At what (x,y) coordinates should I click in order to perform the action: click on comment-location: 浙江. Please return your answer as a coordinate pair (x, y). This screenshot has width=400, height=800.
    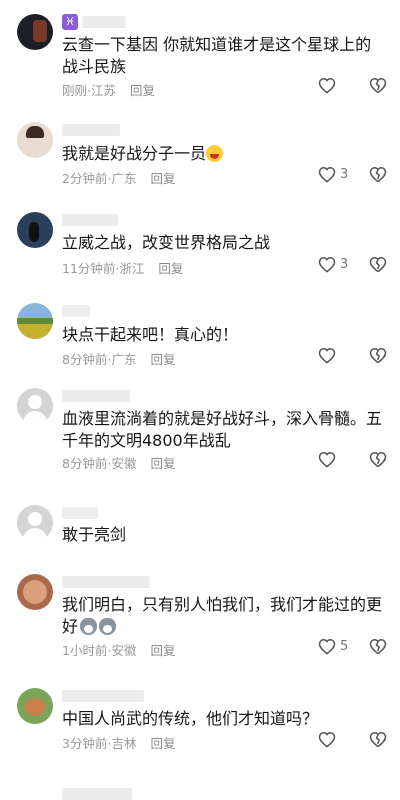
    Looking at the image, I should click on (132, 268).